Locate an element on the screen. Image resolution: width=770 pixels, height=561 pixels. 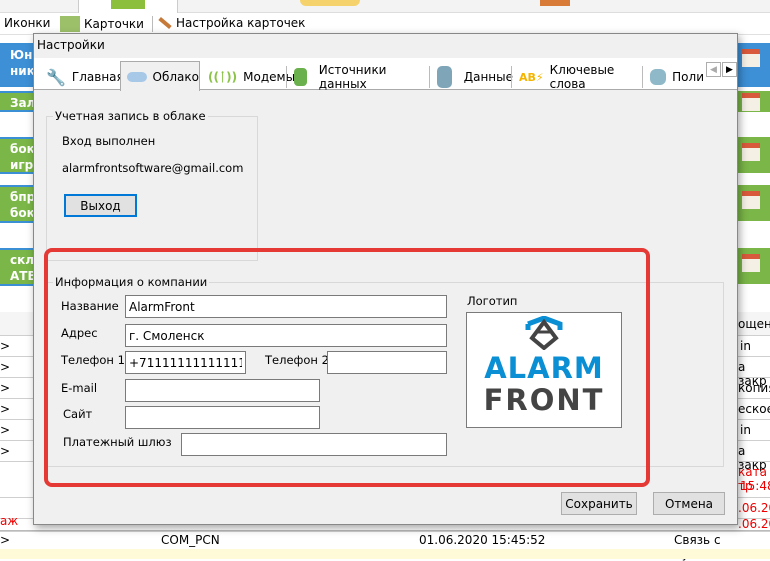
database-icon is located at coordinates (444, 77).